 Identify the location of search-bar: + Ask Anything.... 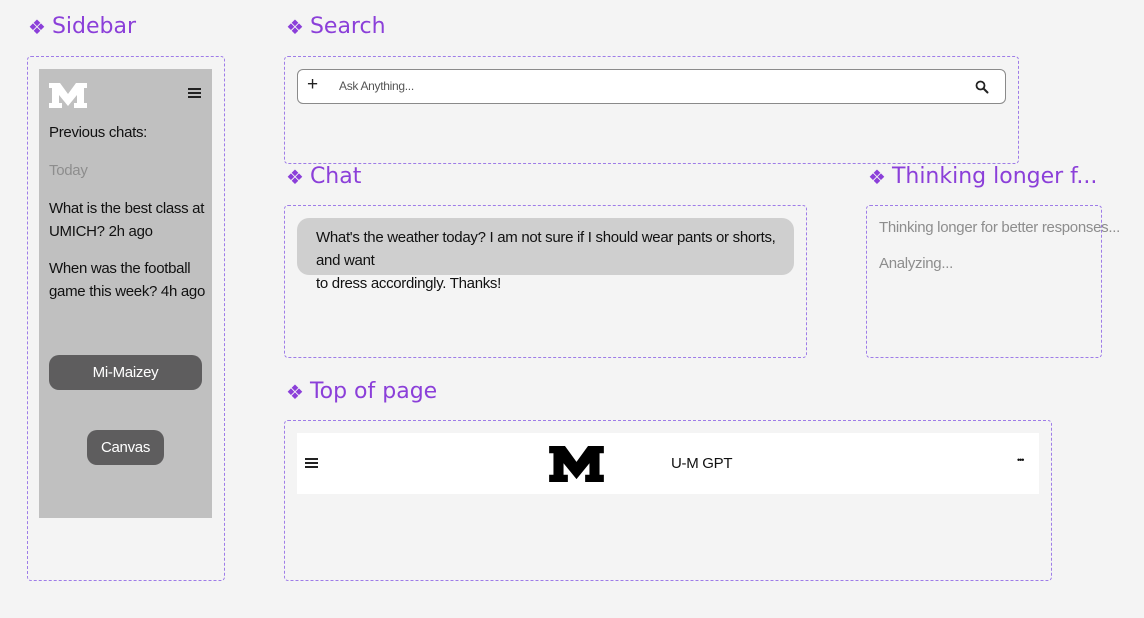
(651, 86).